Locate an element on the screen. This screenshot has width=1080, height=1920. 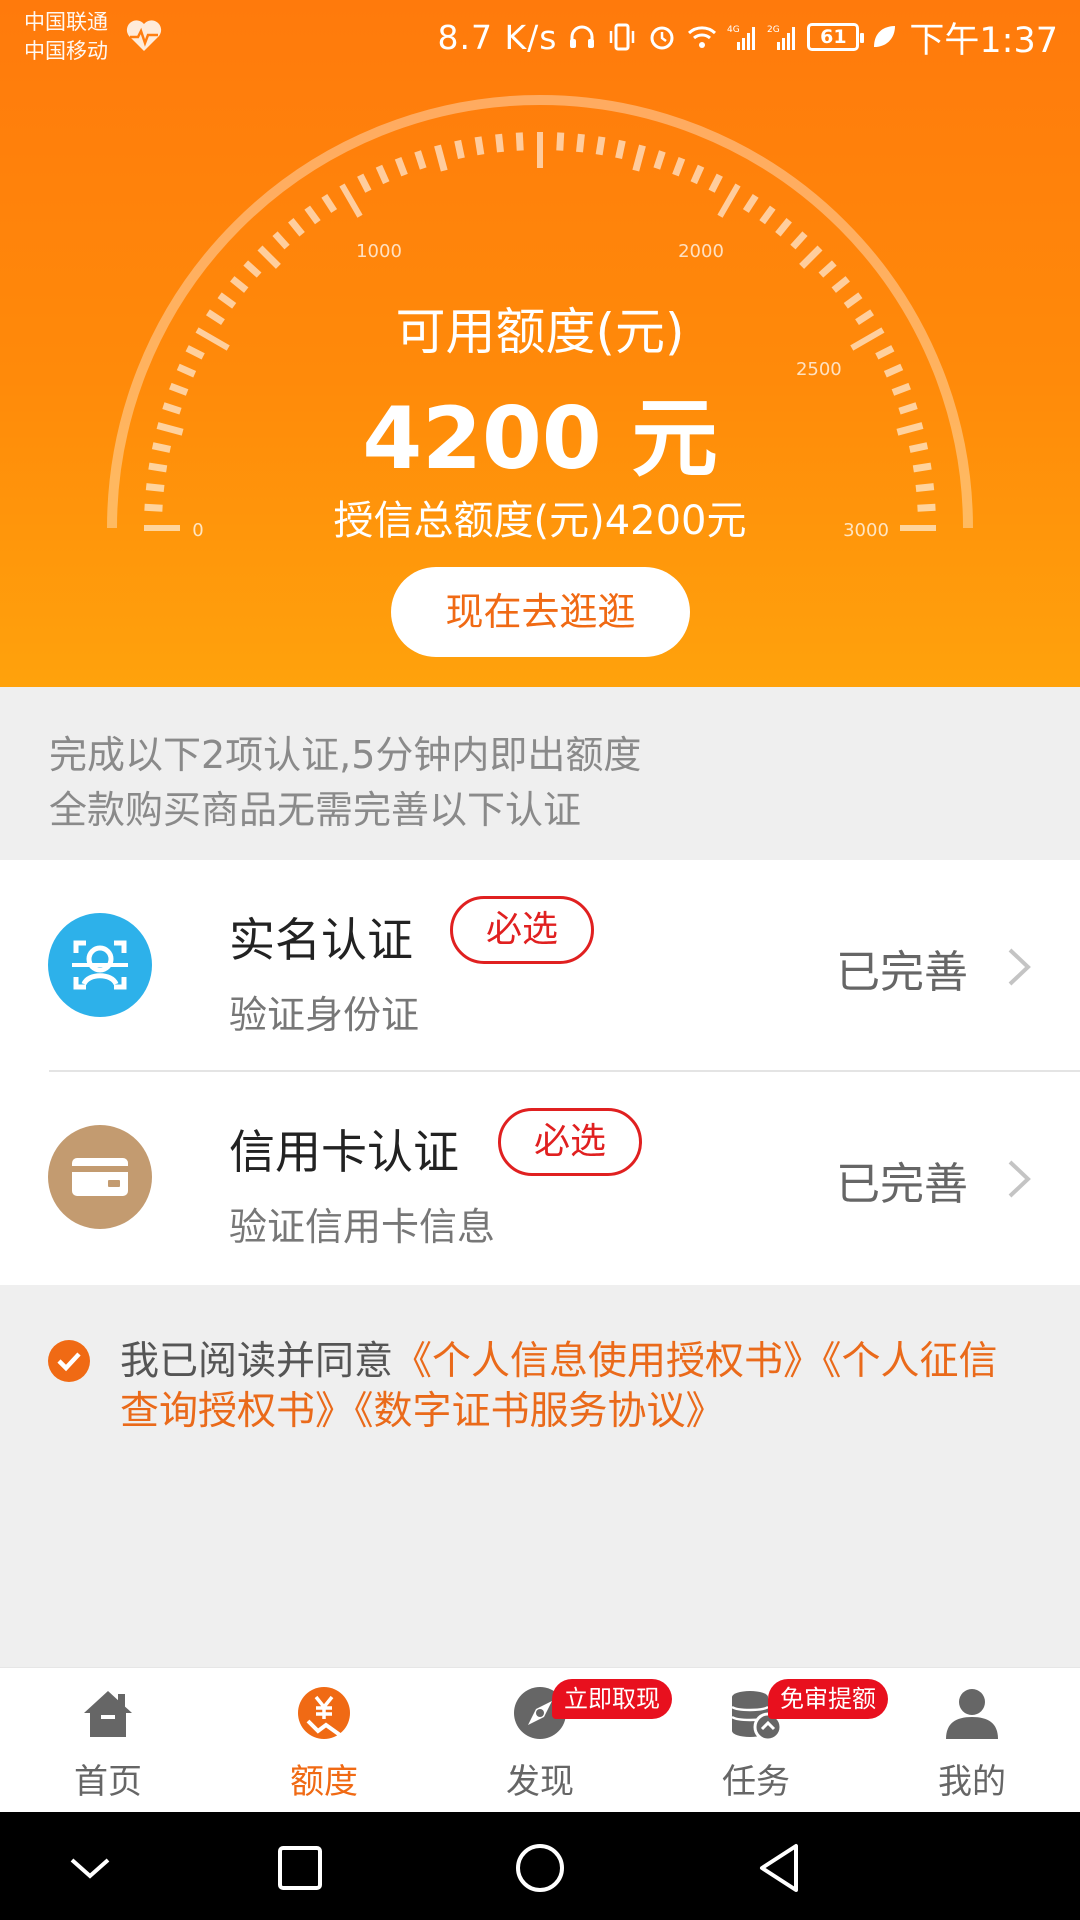
check-icon is located at coordinates (69, 1362).